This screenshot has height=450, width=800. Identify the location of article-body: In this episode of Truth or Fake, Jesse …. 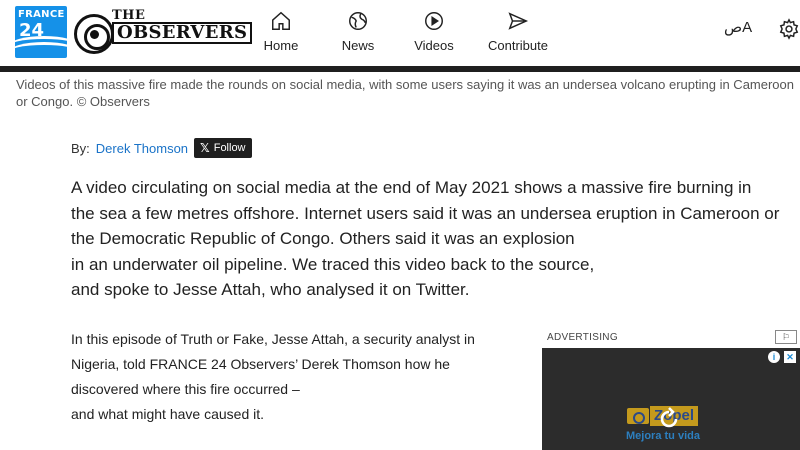
(301, 377).